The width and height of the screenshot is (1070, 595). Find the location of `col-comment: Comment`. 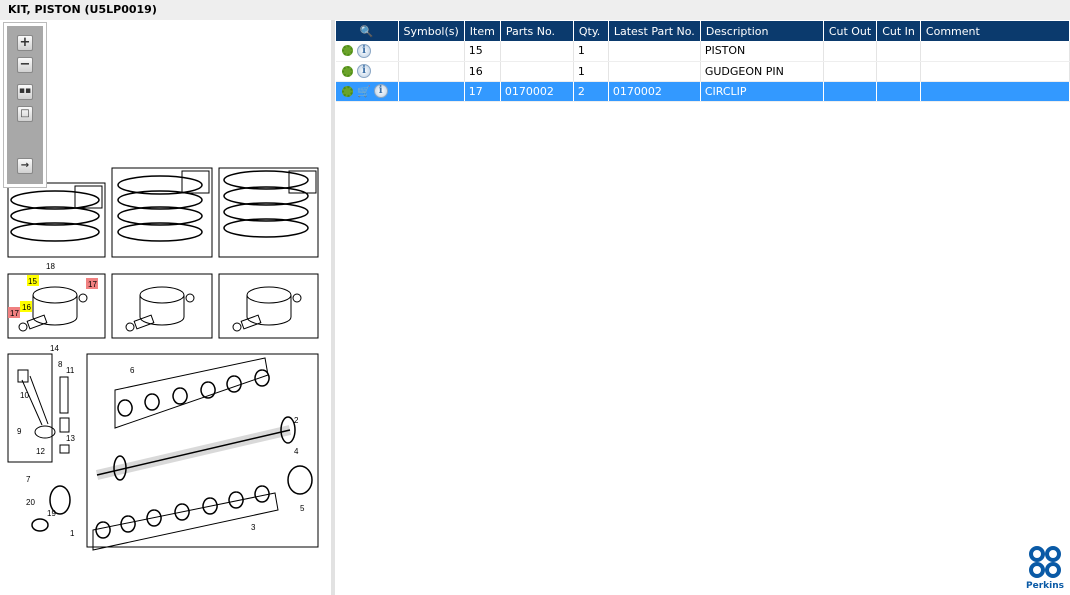

col-comment: Comment is located at coordinates (995, 31).